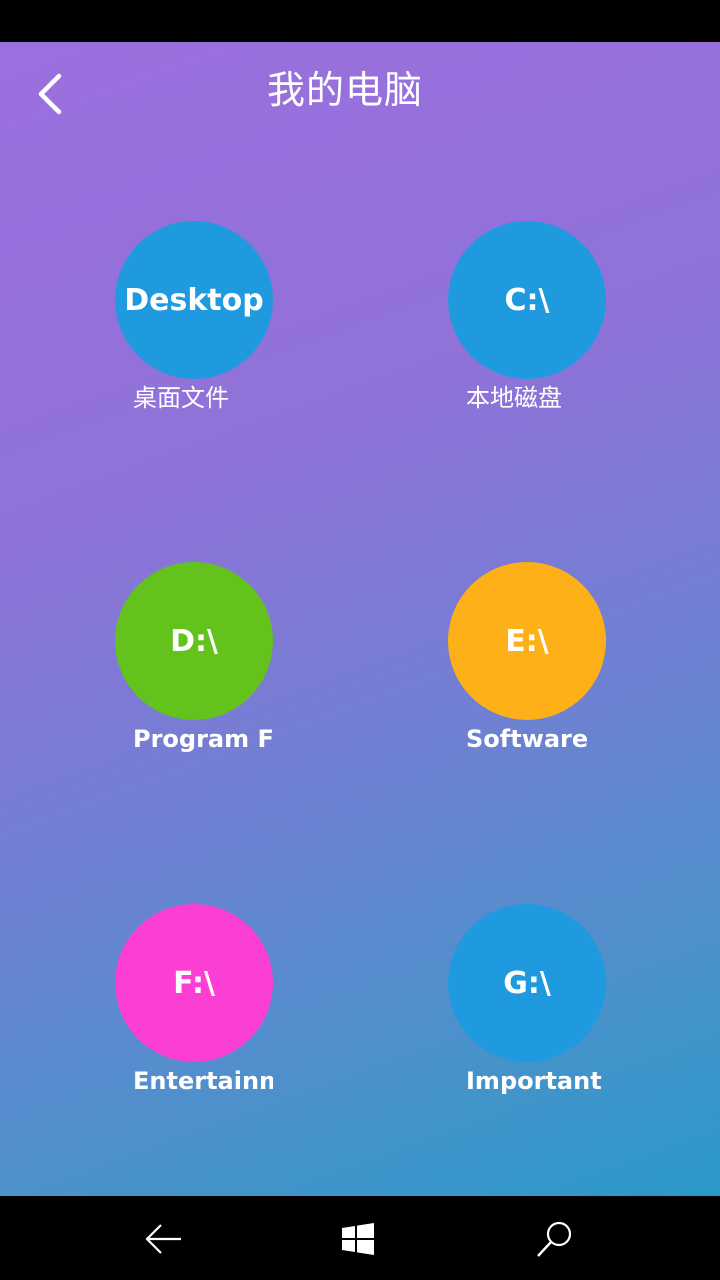 The width and height of the screenshot is (720, 1280). I want to click on drive-item-desktop: Desktop 桌面文件, so click(200, 326).